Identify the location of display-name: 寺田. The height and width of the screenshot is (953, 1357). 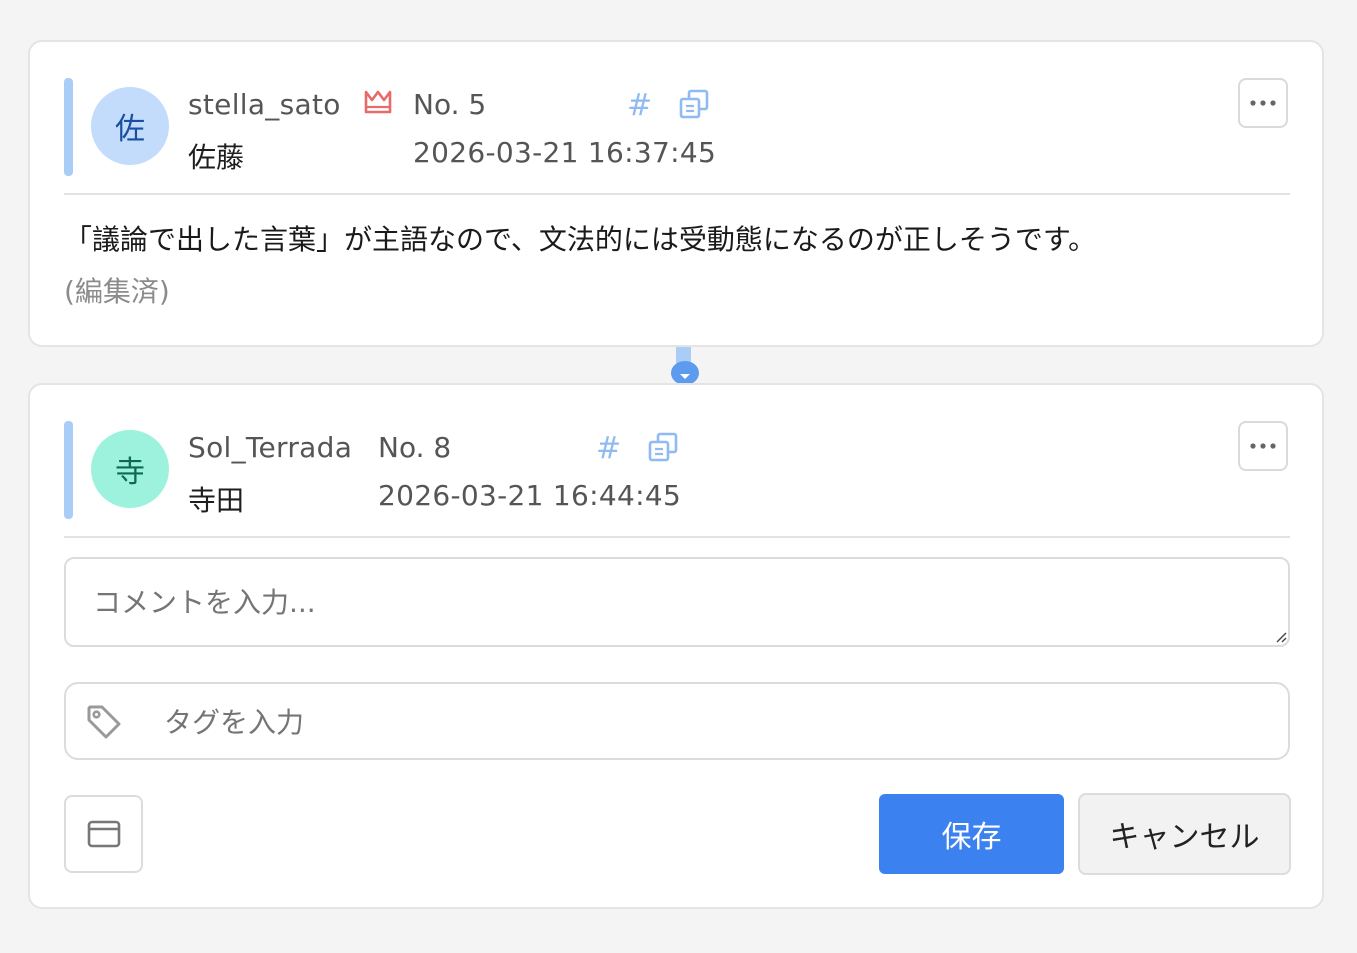
(216, 500).